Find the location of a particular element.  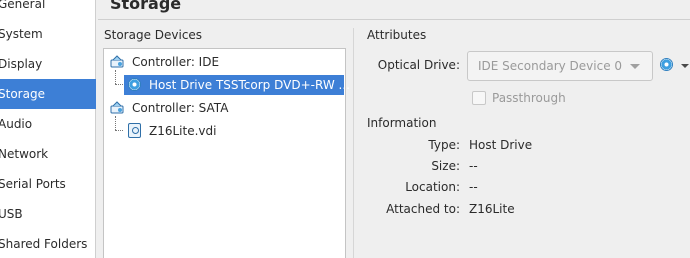

chevron-down-icon is located at coordinates (635, 66).